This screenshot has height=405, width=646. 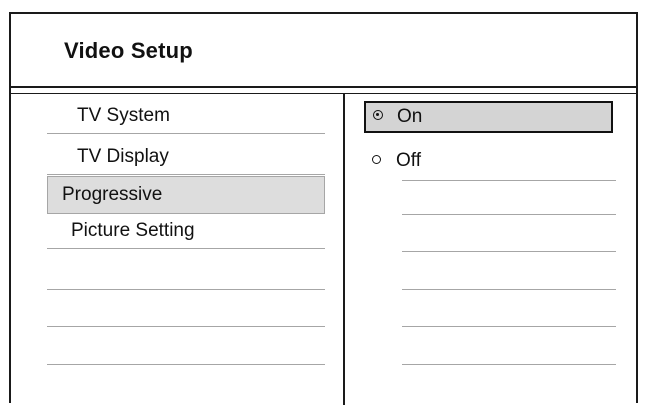 What do you see at coordinates (410, 116) in the screenshot?
I see `option-label: On` at bounding box center [410, 116].